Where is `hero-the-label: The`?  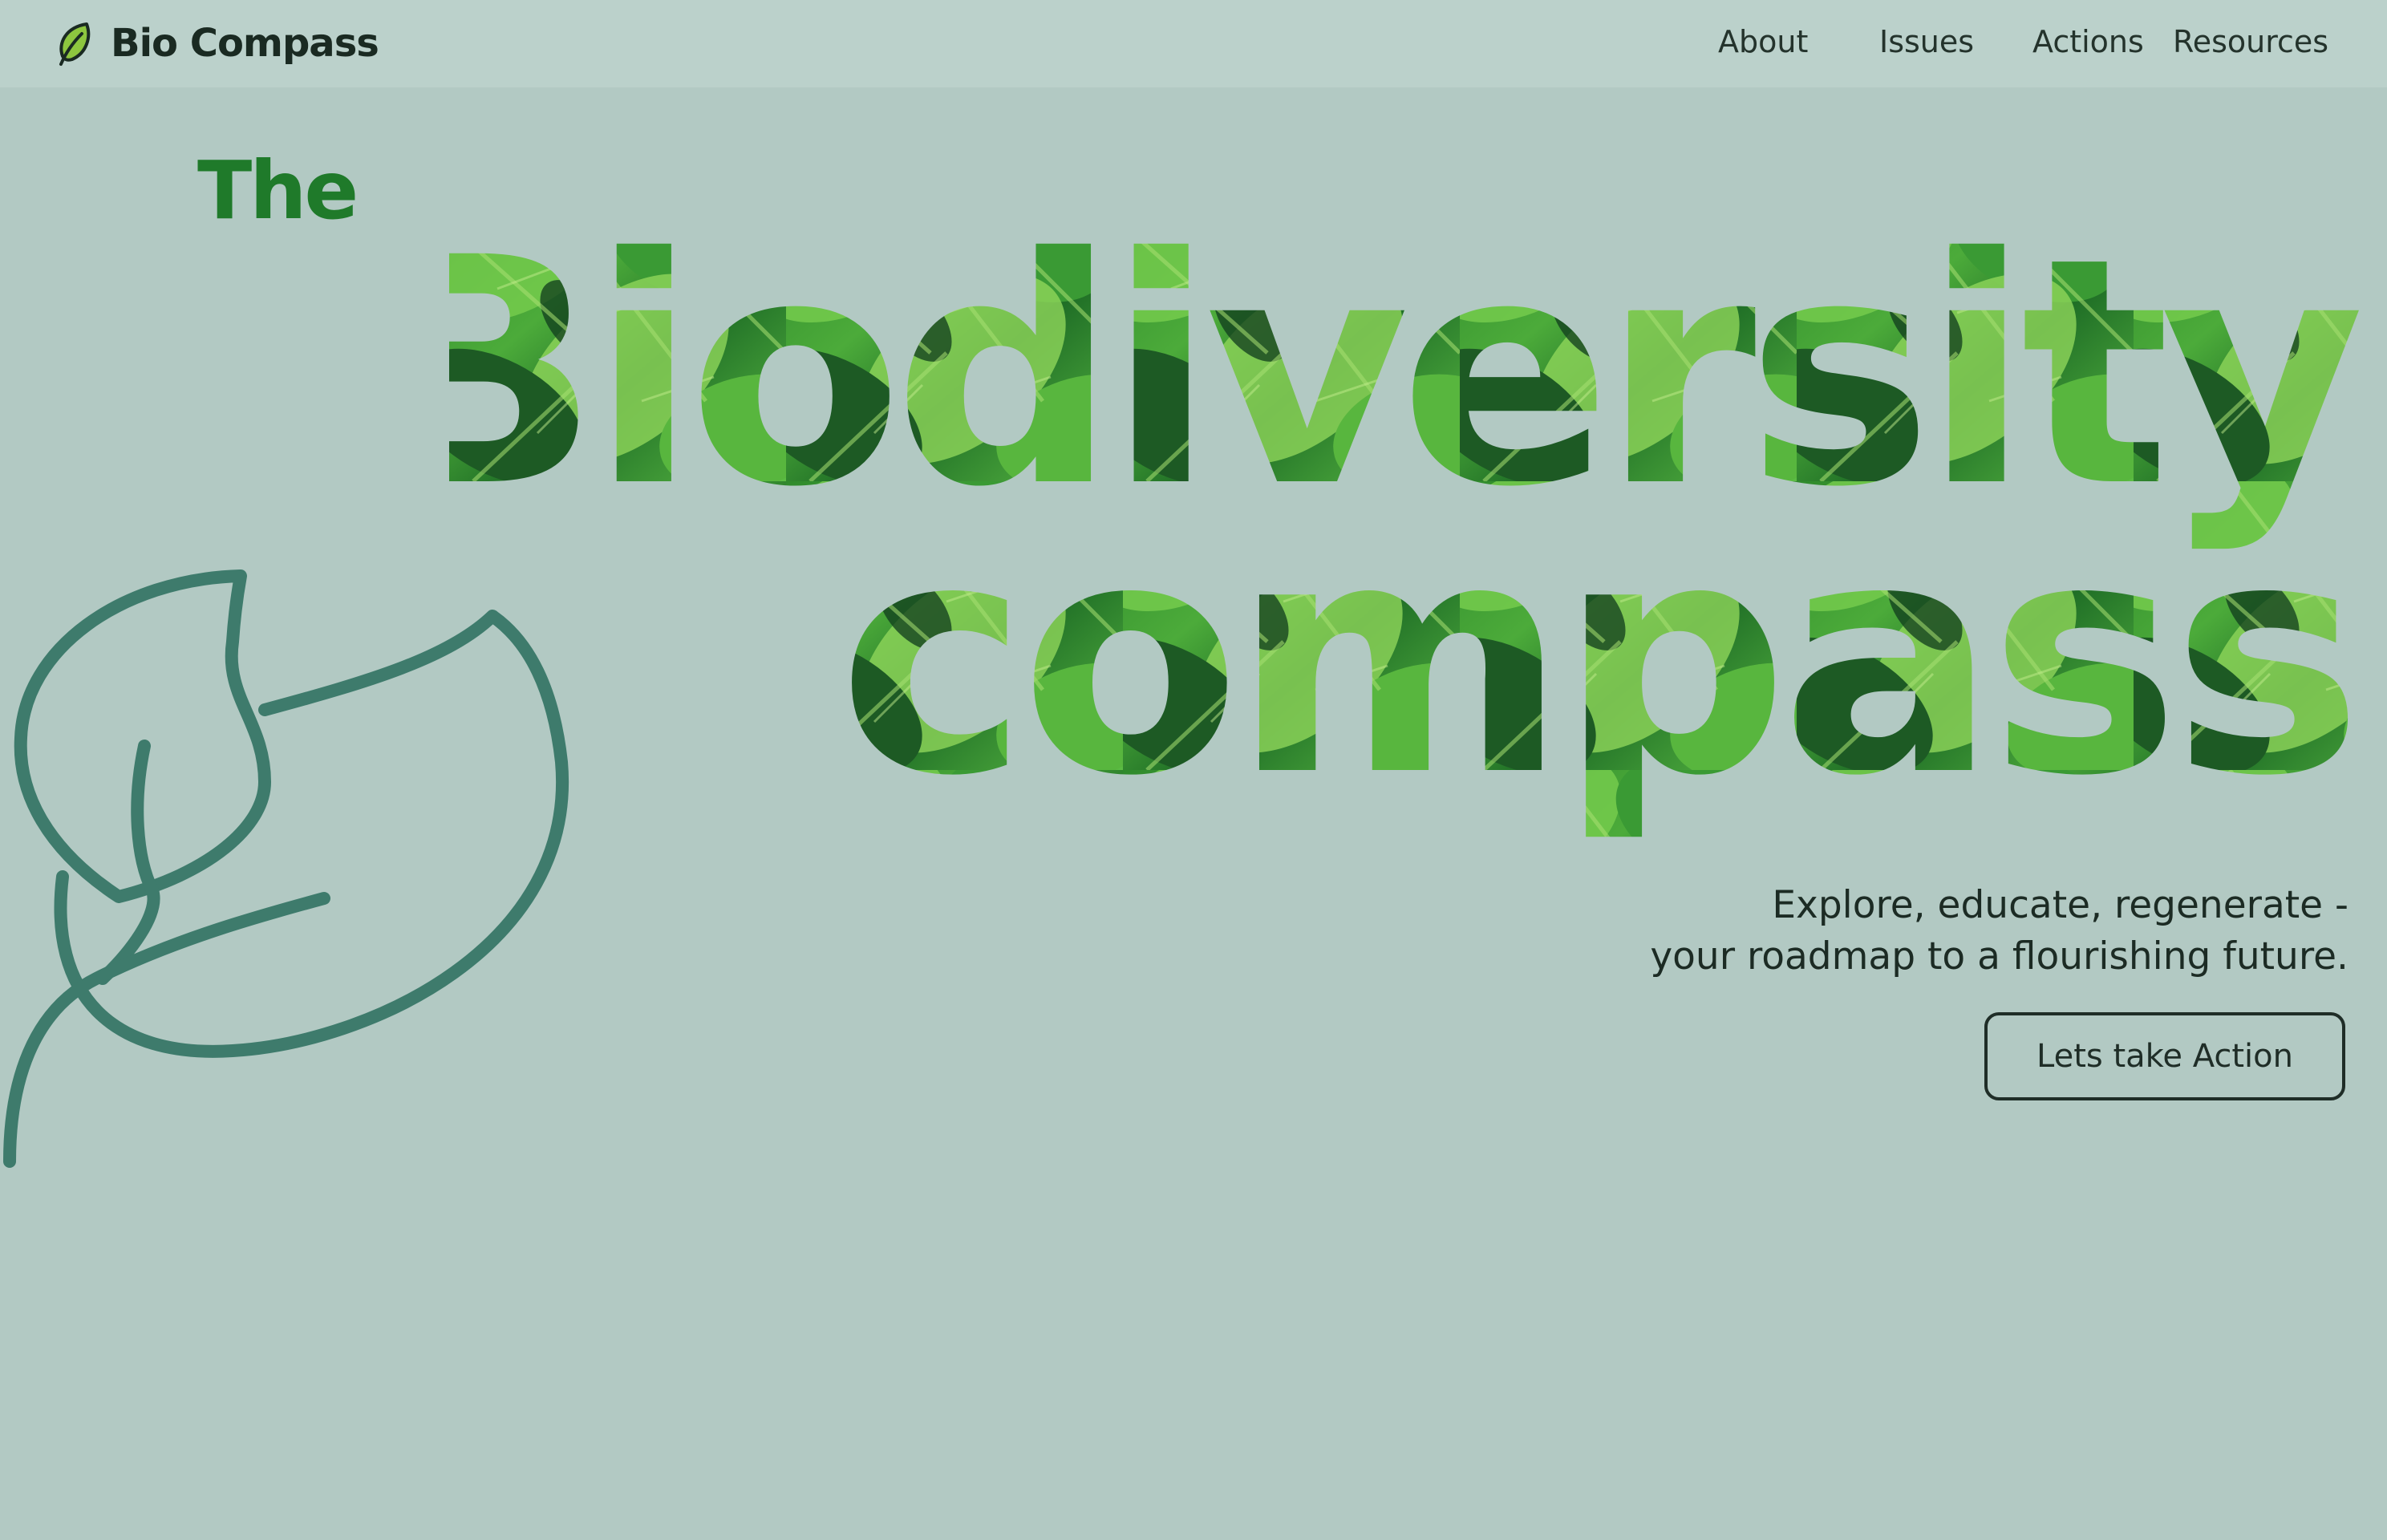 hero-the-label: The is located at coordinates (278, 190).